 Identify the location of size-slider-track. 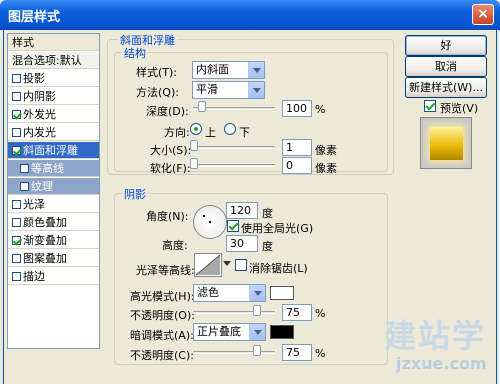
(234, 147).